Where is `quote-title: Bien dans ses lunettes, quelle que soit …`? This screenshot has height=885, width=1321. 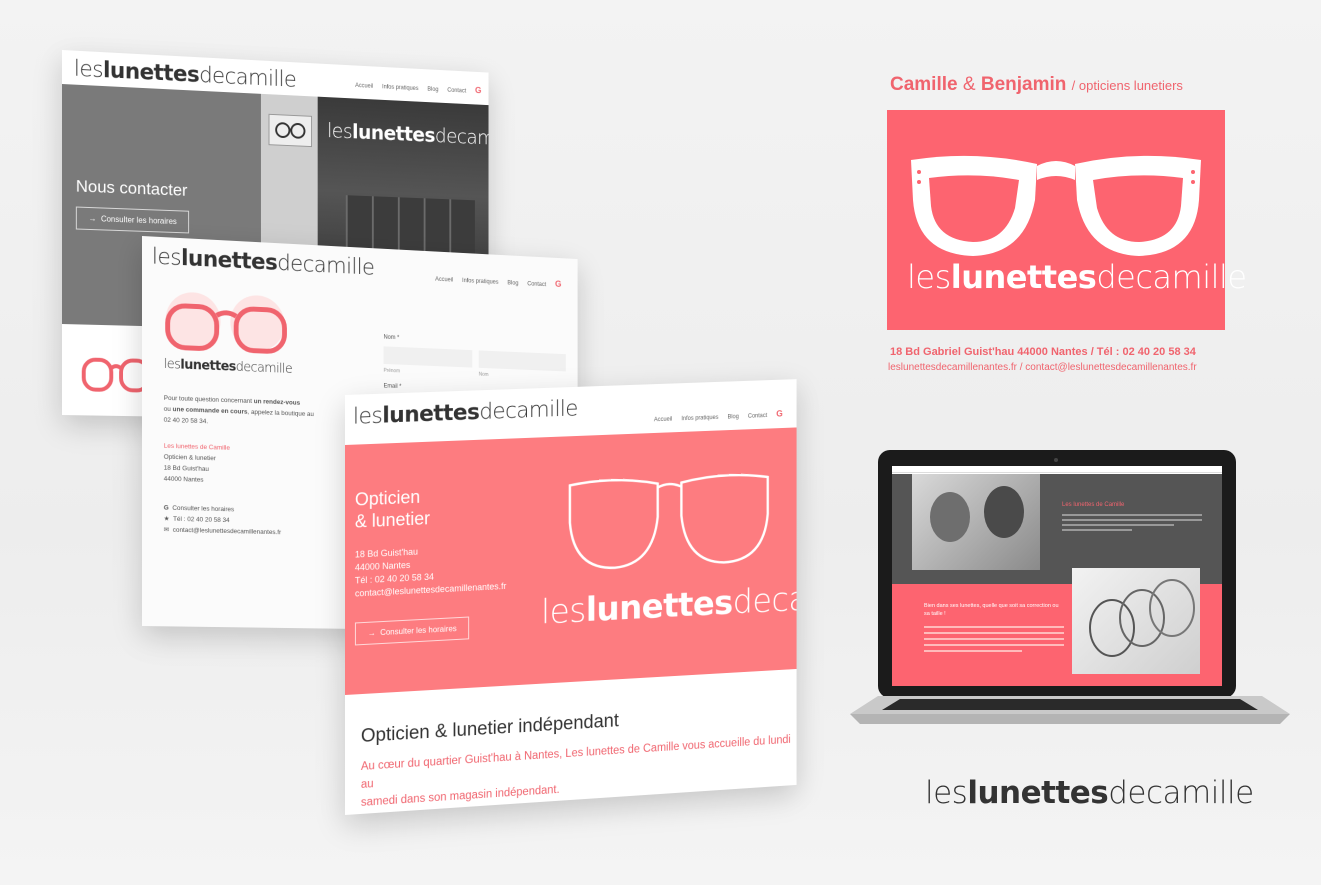
quote-title: Bien dans ses lunettes, quelle que soit … is located at coordinates (991, 610).